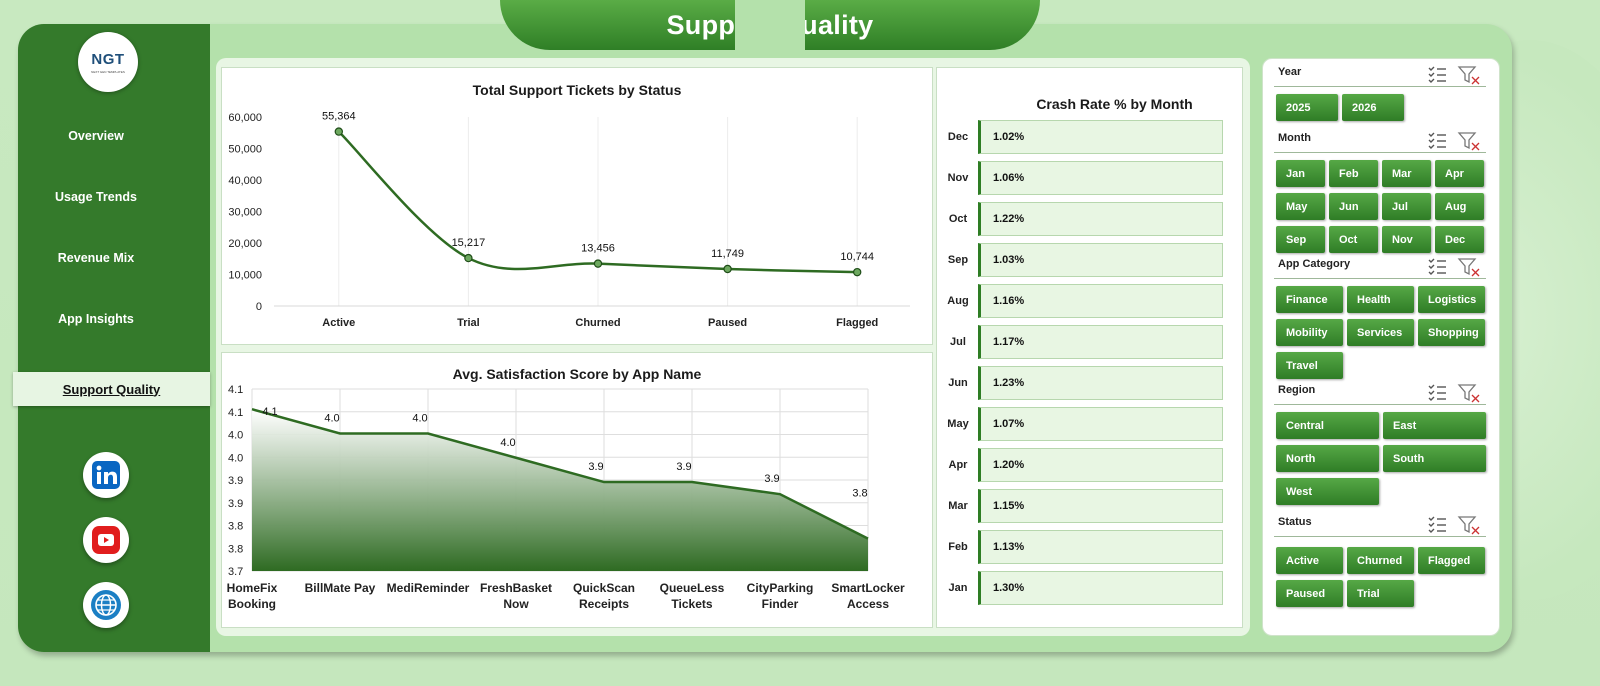 The width and height of the screenshot is (1600, 686). What do you see at coordinates (1309, 332) in the screenshot?
I see `filter-option-app-category: Mobility` at bounding box center [1309, 332].